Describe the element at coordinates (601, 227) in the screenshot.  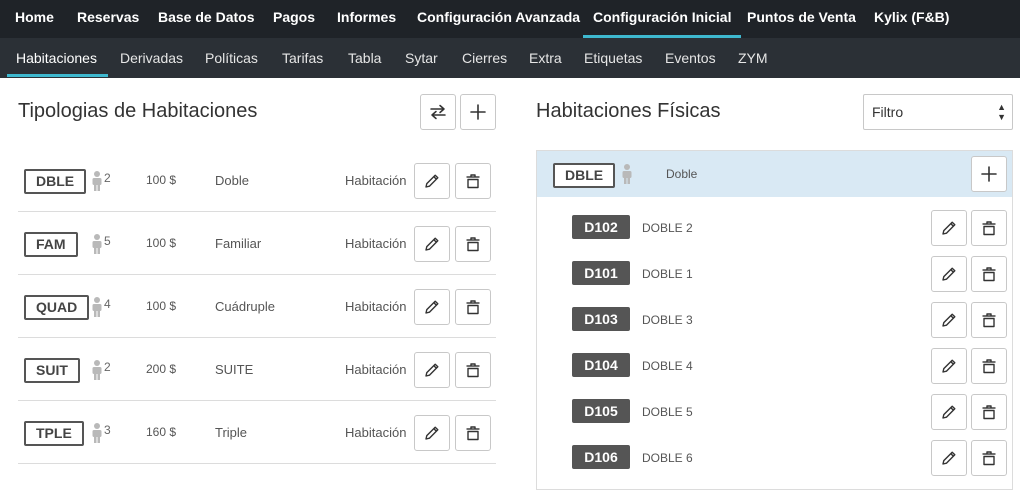
I see `room-number-badge: D102` at that location.